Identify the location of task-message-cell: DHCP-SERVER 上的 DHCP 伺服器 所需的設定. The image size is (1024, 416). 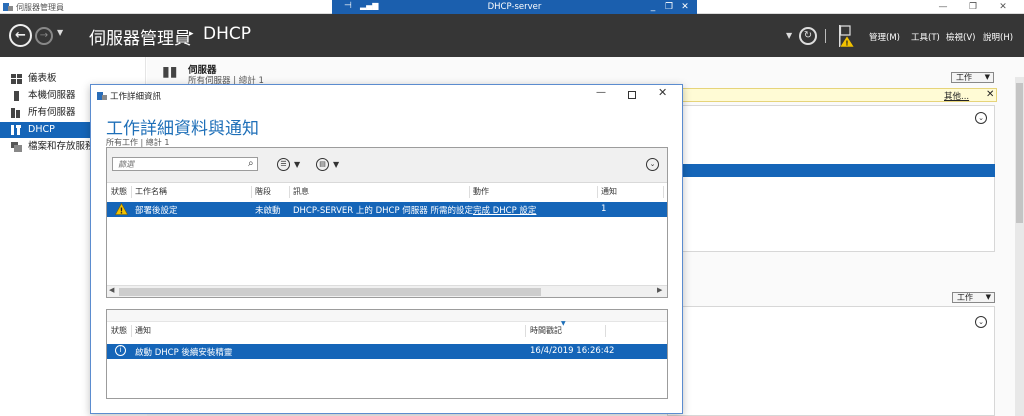
(383, 211).